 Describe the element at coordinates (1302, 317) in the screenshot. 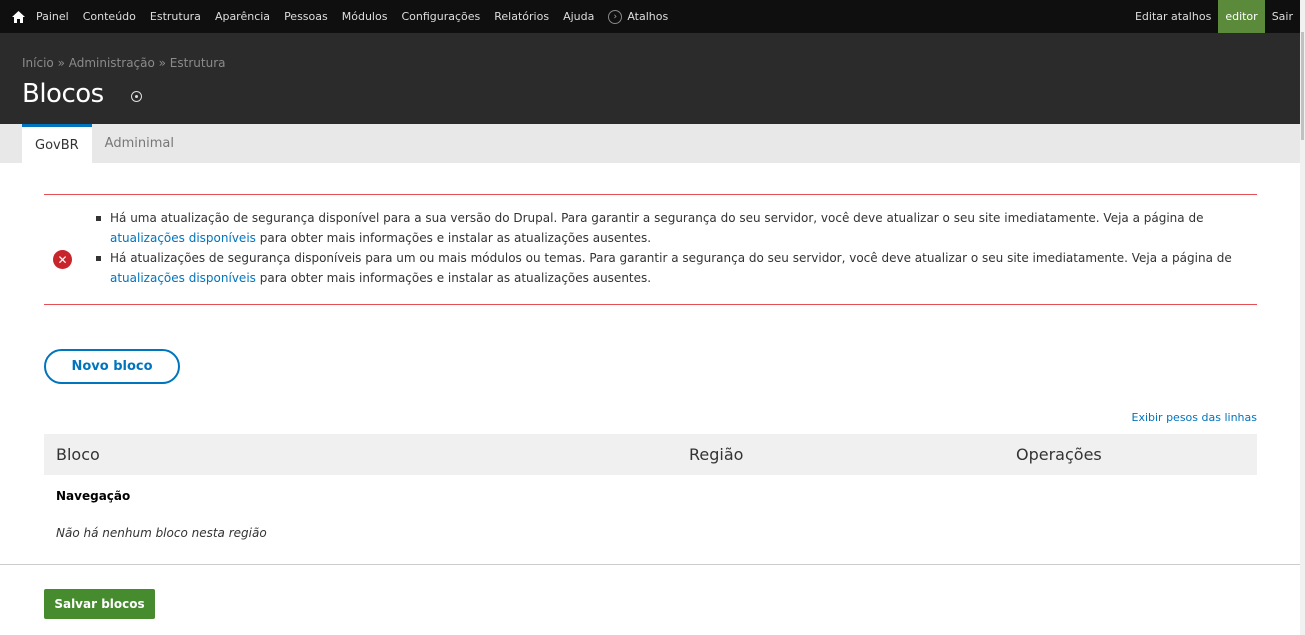

I see `scrollbar` at that location.